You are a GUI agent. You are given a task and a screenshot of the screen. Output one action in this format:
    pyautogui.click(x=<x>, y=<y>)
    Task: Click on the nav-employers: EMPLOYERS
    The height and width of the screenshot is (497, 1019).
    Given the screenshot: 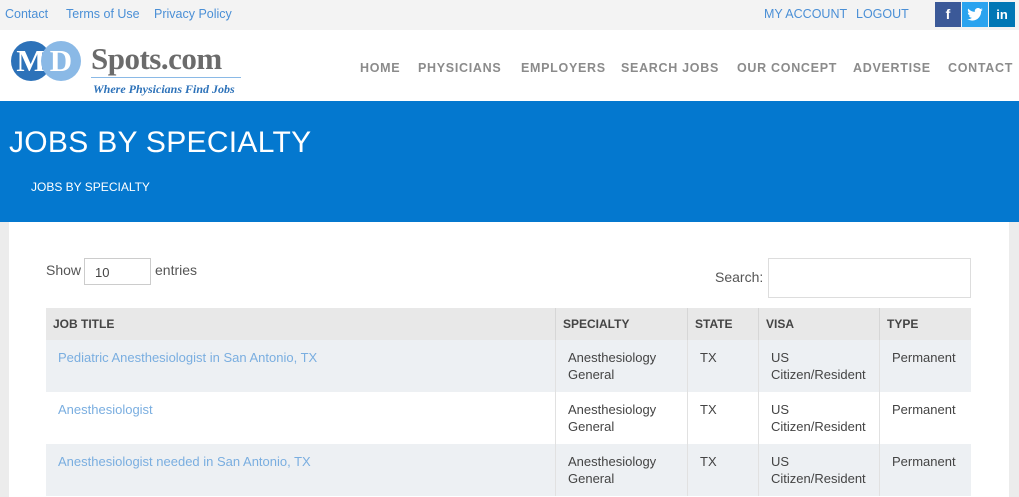 What is the action you would take?
    pyautogui.click(x=563, y=68)
    